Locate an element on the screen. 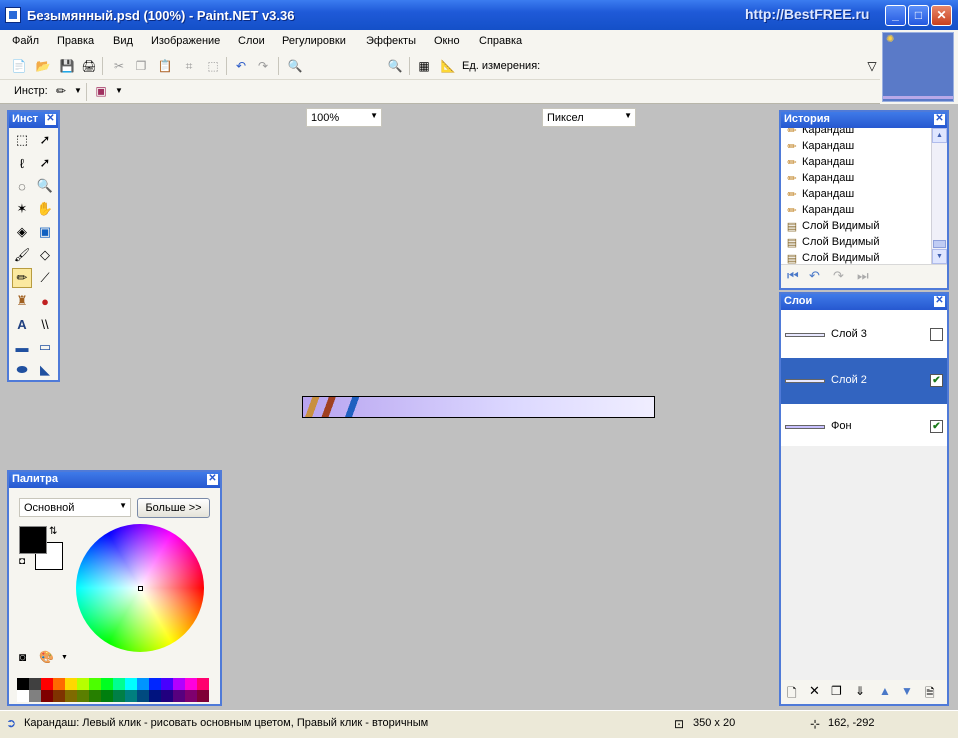  move-layer-up-icon: ▲ is located at coordinates (885, 691).